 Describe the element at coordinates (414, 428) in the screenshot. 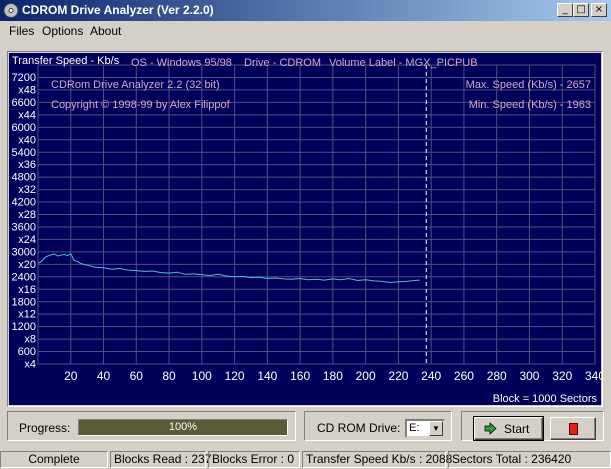

I see `drive-select-value: E:` at that location.